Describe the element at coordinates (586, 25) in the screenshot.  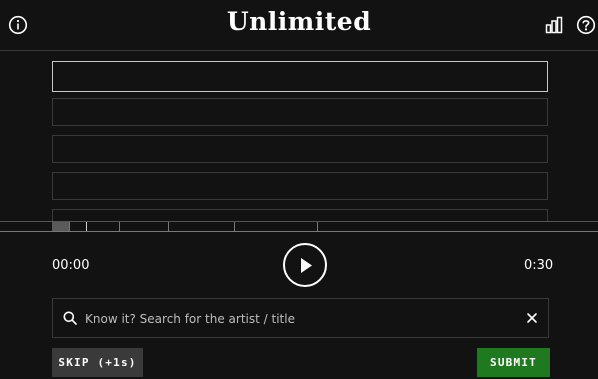
I see `help-icon` at that location.